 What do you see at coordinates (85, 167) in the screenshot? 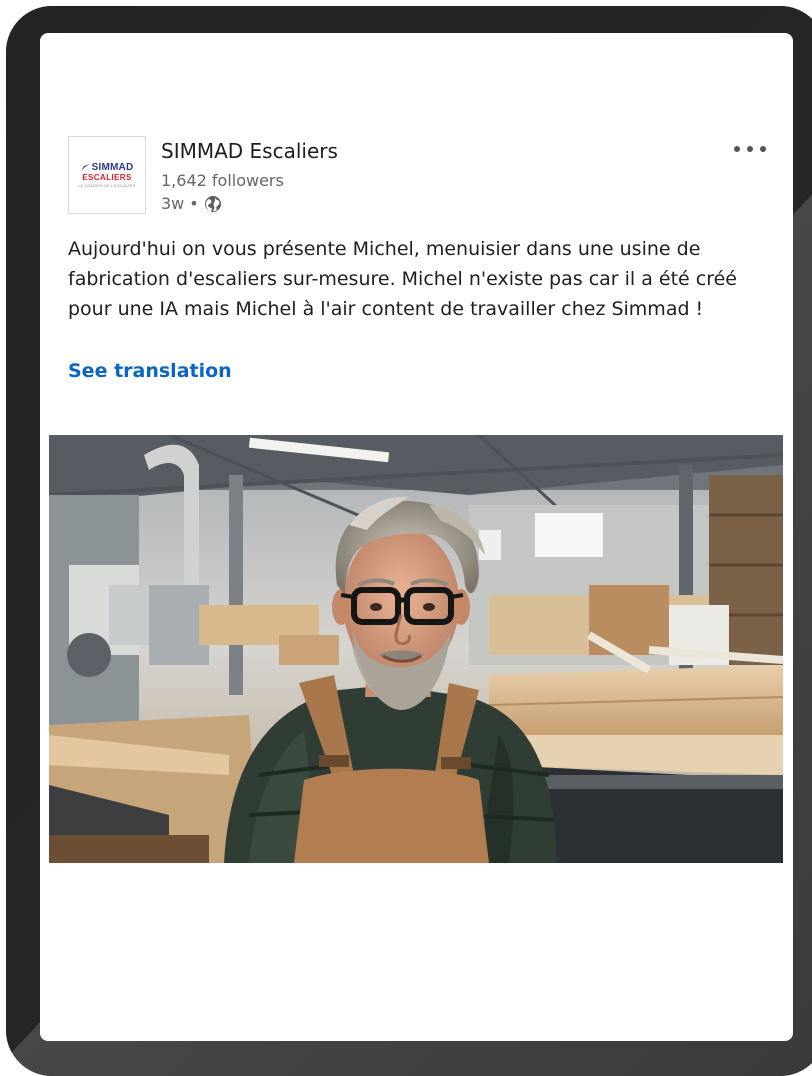
I see `logo-mark-icon` at bounding box center [85, 167].